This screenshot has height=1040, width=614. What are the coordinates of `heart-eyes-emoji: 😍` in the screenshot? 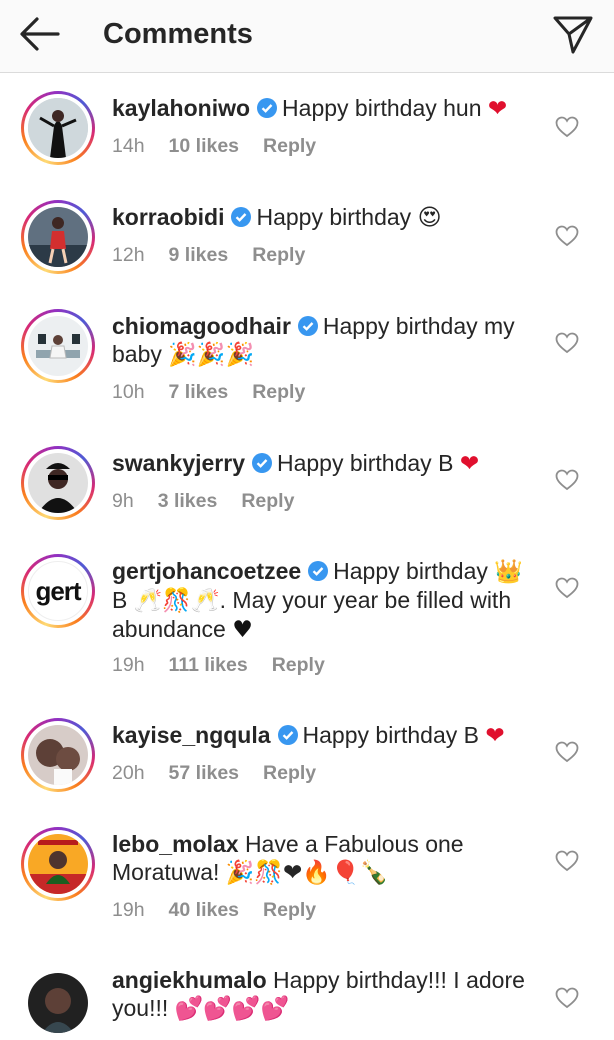 It's located at (429, 218).